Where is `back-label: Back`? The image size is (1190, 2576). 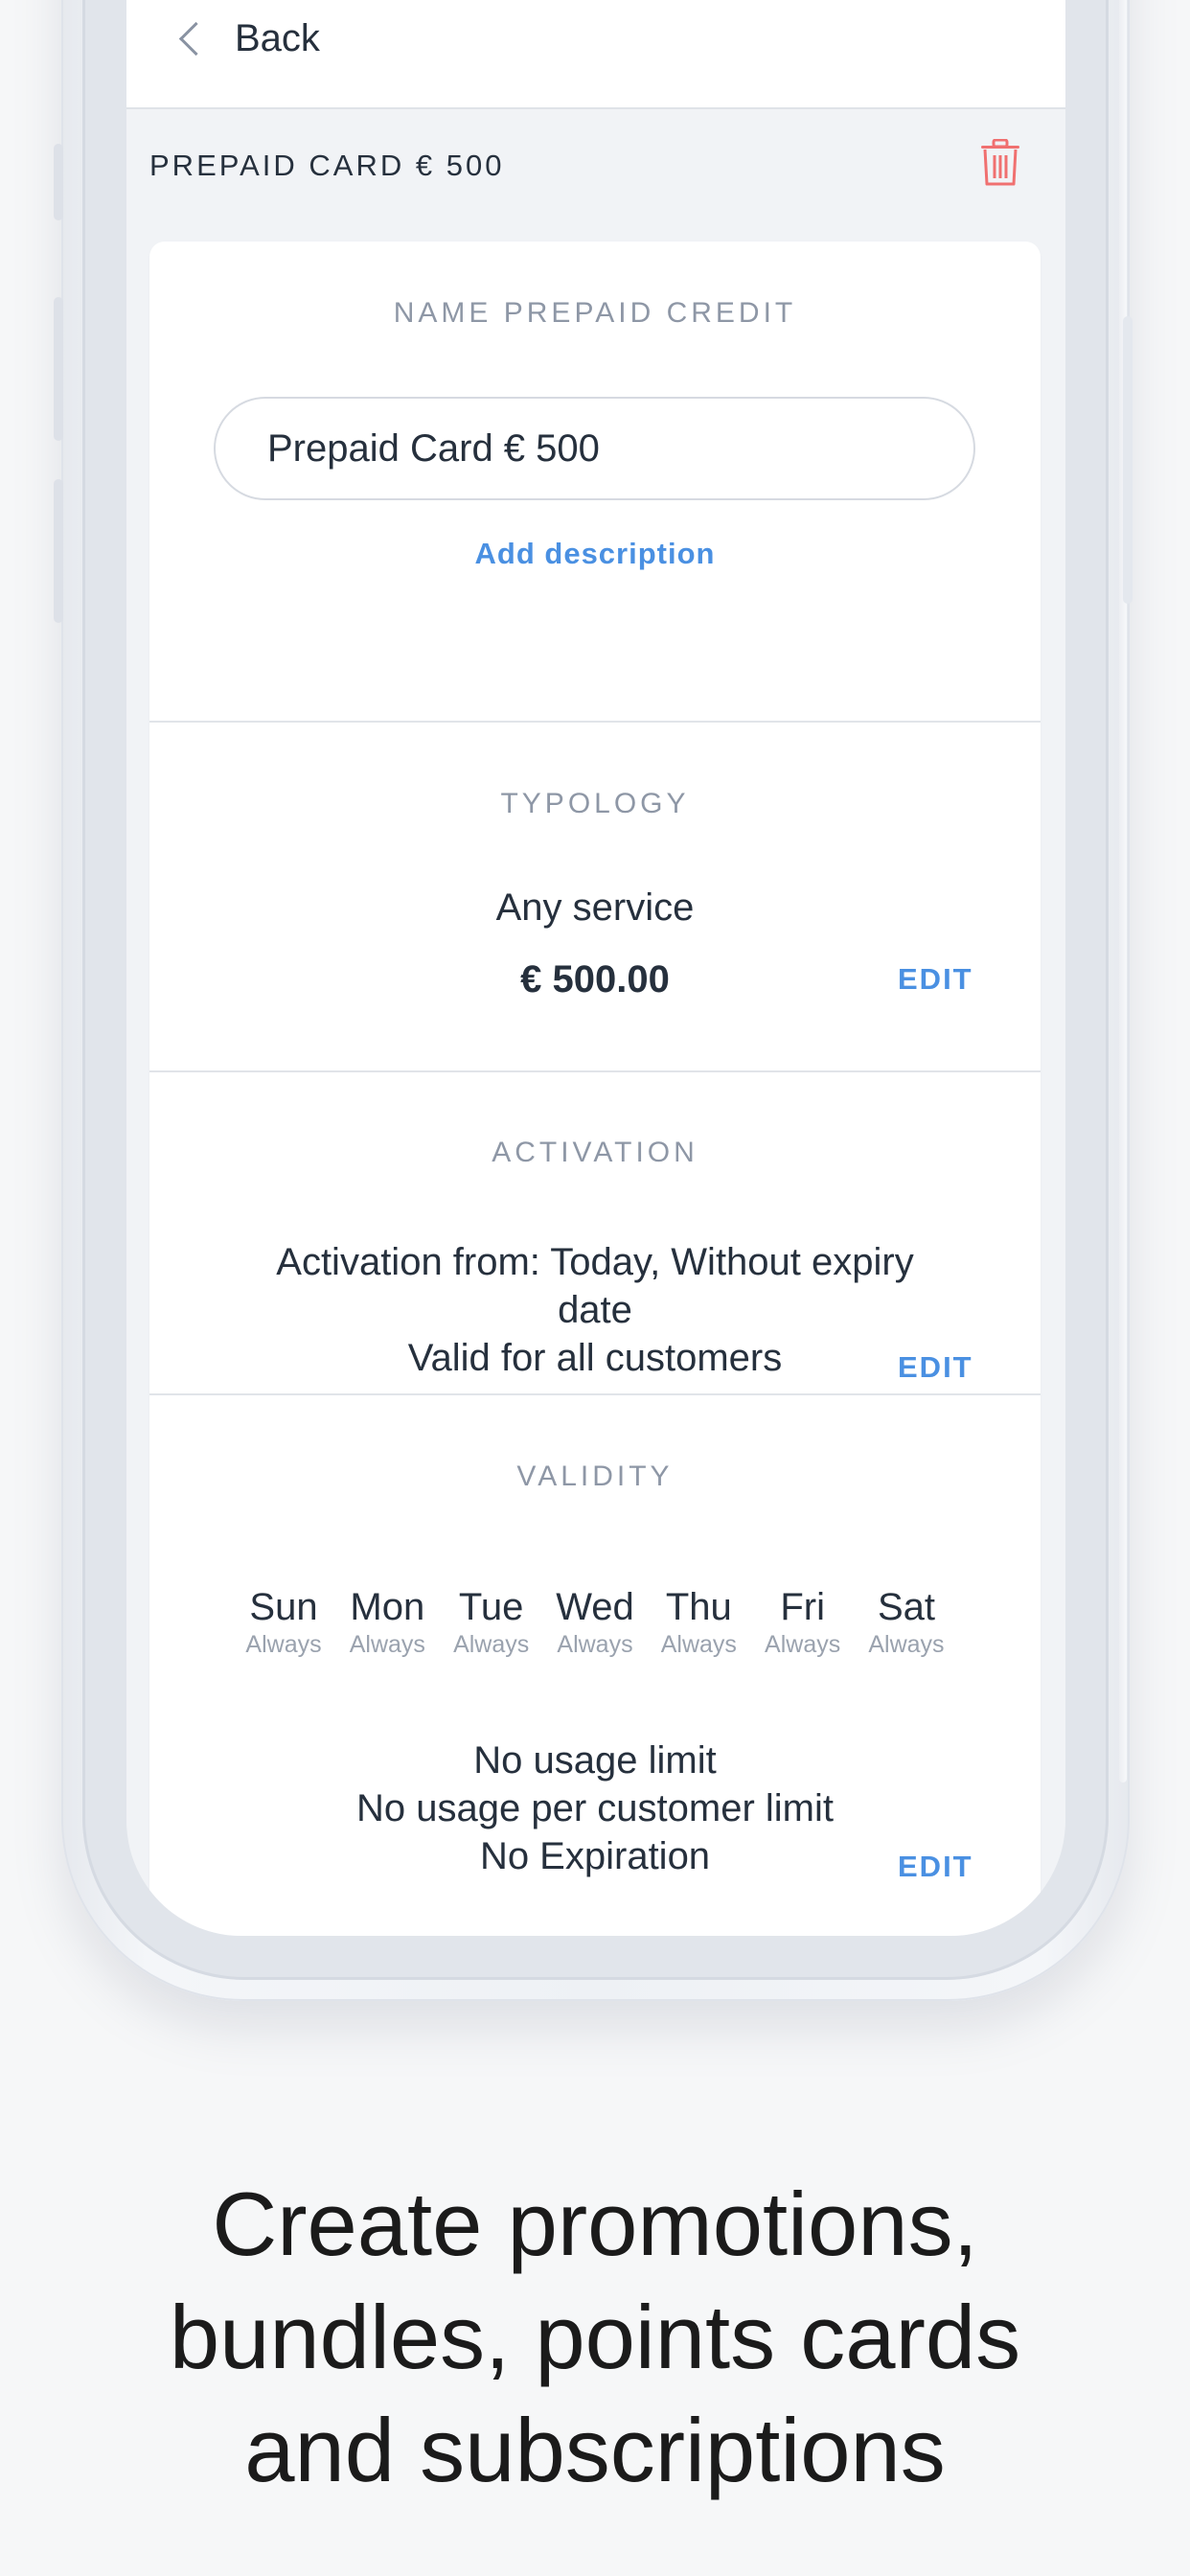
back-label: Back is located at coordinates (278, 37).